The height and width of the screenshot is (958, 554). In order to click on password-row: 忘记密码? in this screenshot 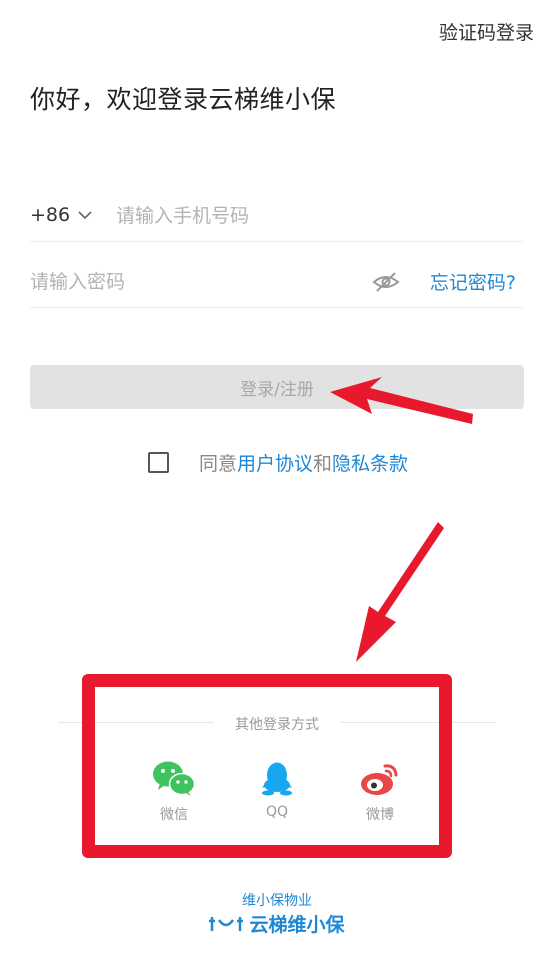, I will do `click(277, 282)`.